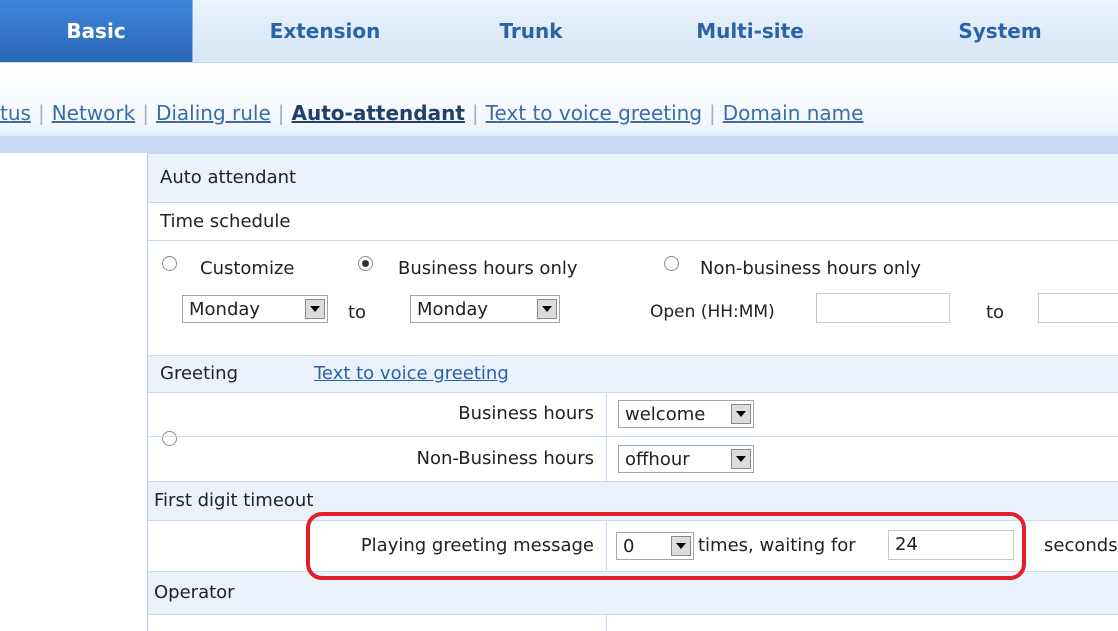 This screenshot has width=1118, height=631. I want to click on greeting-label: Greeting, so click(199, 373).